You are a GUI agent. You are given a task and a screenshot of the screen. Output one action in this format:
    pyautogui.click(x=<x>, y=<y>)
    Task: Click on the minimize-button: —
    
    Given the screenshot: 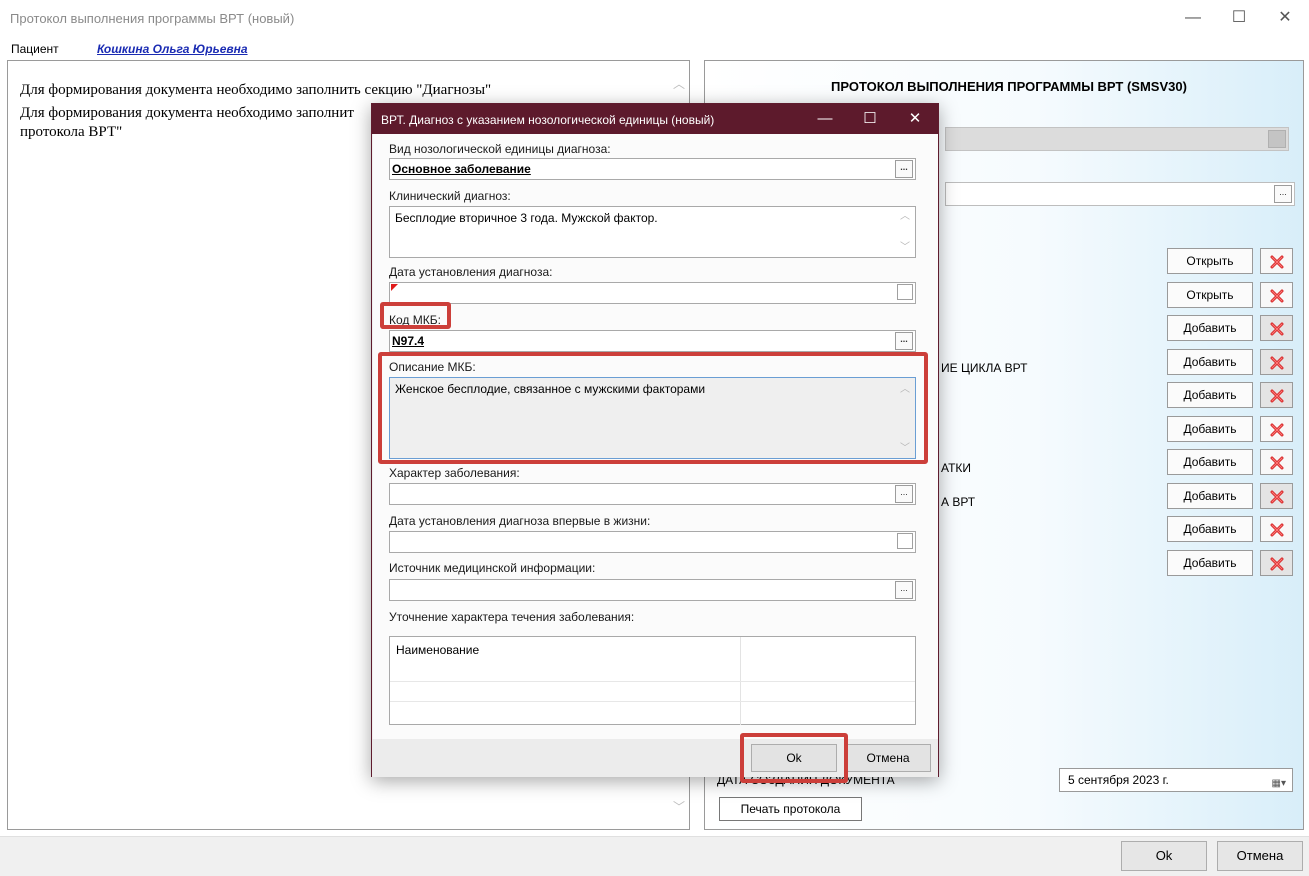 What is the action you would take?
    pyautogui.click(x=1193, y=18)
    